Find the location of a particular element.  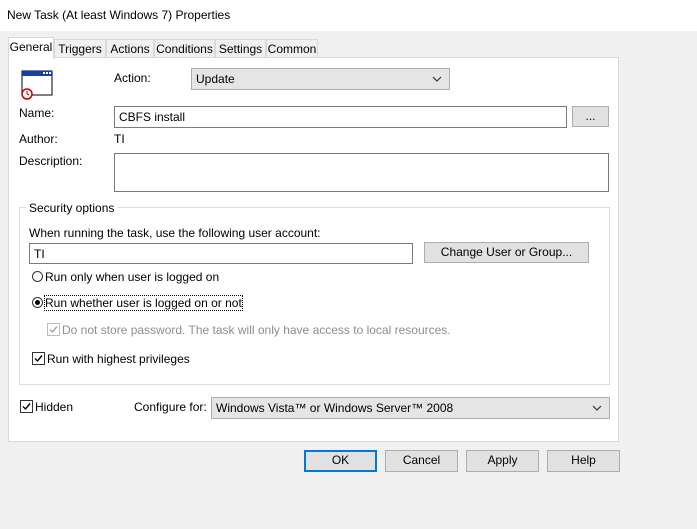

run-highest-privileges-label: Run with highest privileges is located at coordinates (118, 359).